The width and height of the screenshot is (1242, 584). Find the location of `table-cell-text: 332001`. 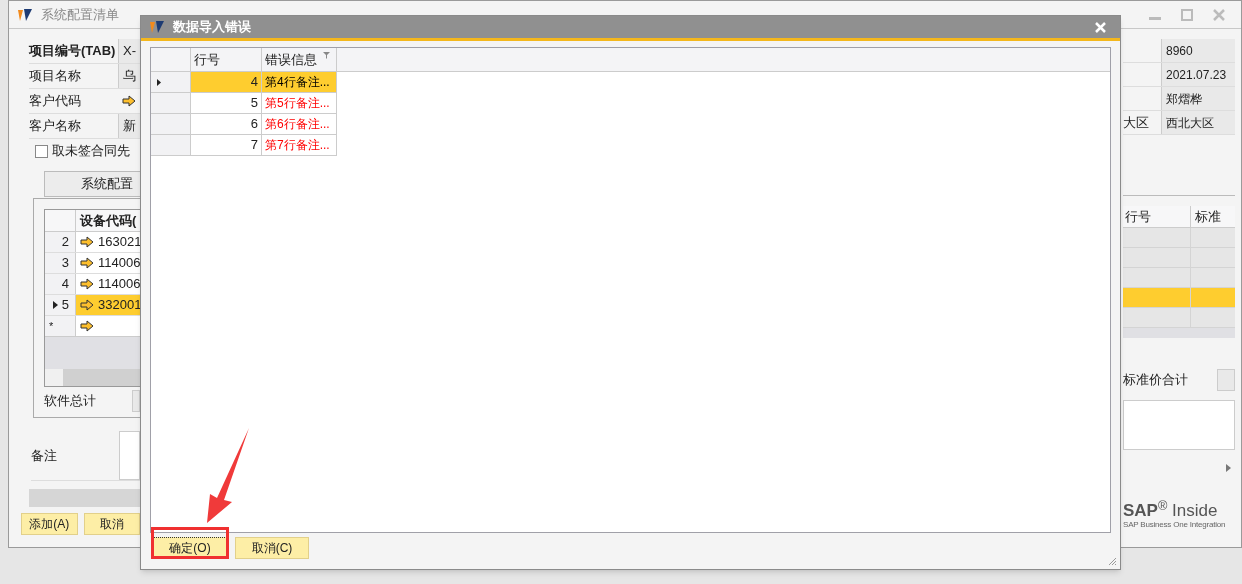

table-cell-text: 332001 is located at coordinates (119, 305).